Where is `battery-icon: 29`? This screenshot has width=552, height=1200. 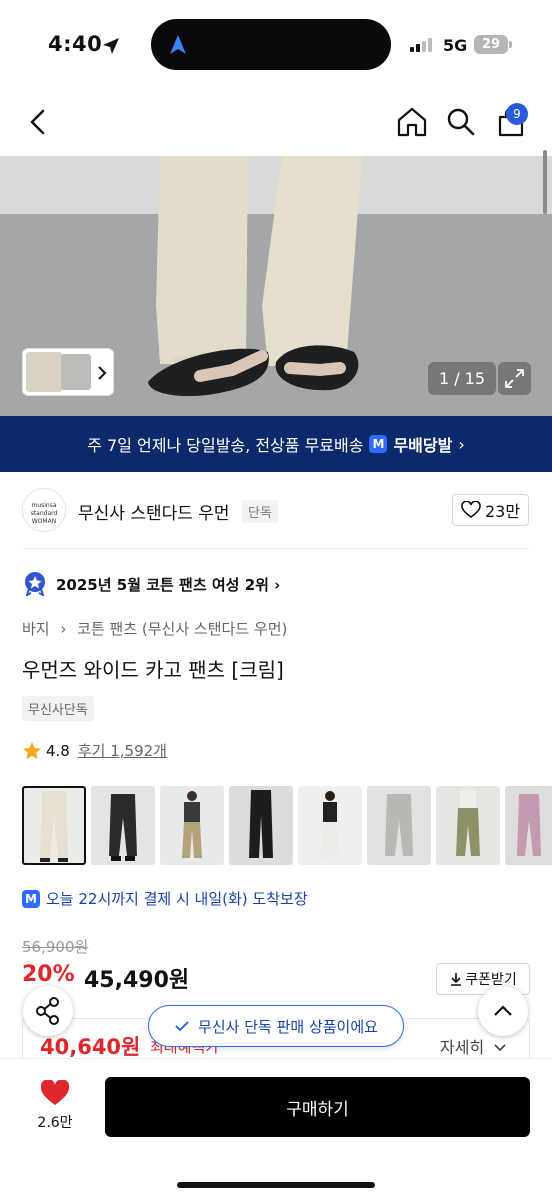
battery-icon: 29 is located at coordinates (491, 44).